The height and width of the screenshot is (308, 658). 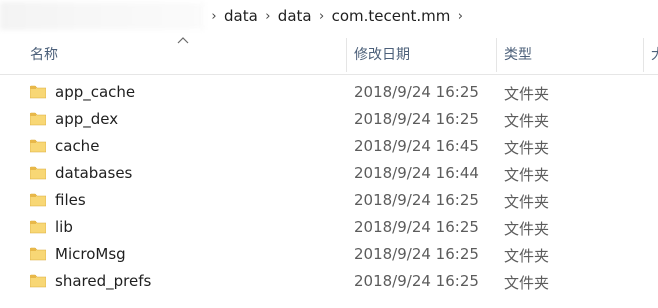 What do you see at coordinates (329, 146) in the screenshot?
I see `file-row: cache 2018/9/24 16:45 文件夹` at bounding box center [329, 146].